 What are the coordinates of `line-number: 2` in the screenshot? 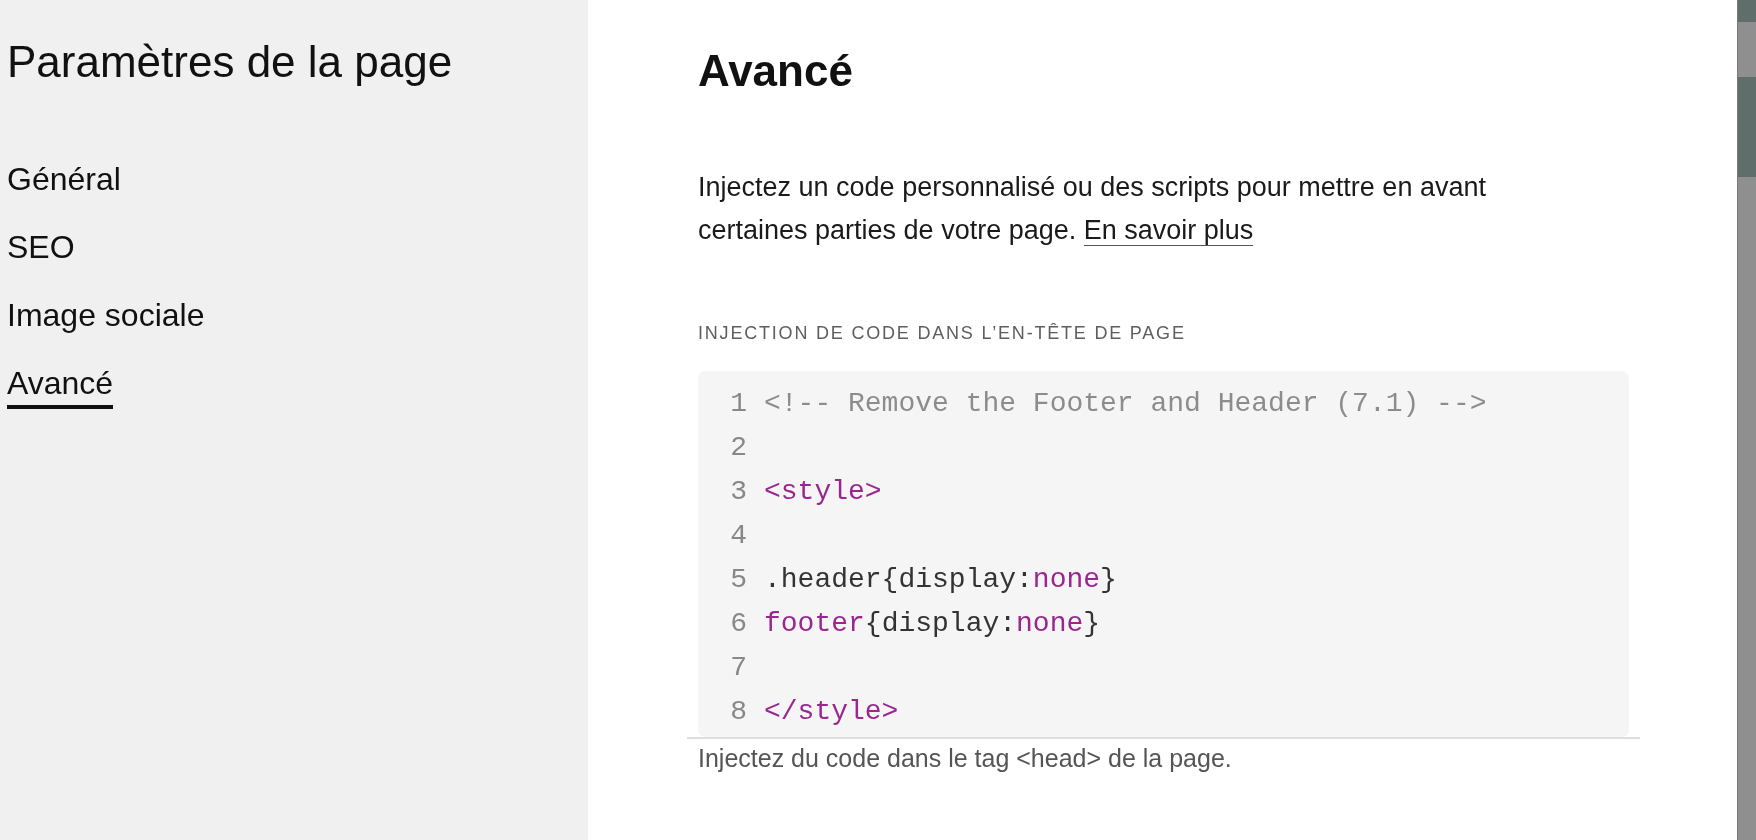 It's located at (738, 448).